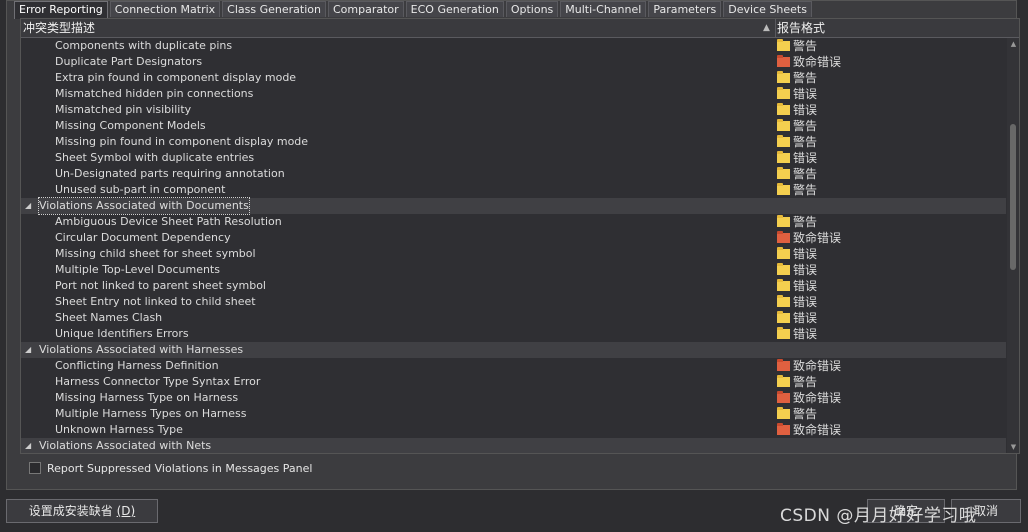  What do you see at coordinates (35, 468) in the screenshot?
I see `report-suppressed-checkbox` at bounding box center [35, 468].